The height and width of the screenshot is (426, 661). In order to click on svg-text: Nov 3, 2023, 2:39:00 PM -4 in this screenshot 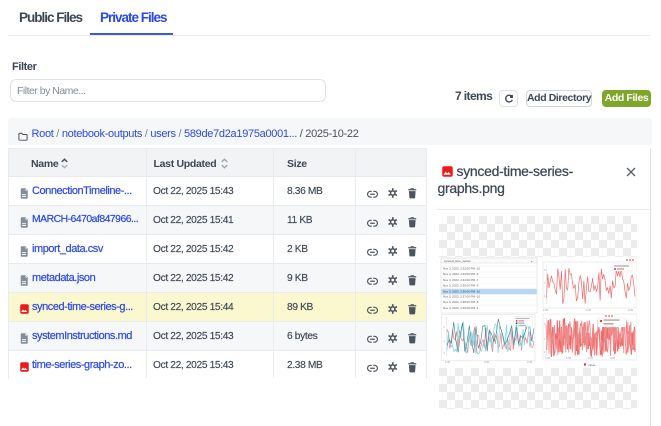, I will do `click(461, 308)`.